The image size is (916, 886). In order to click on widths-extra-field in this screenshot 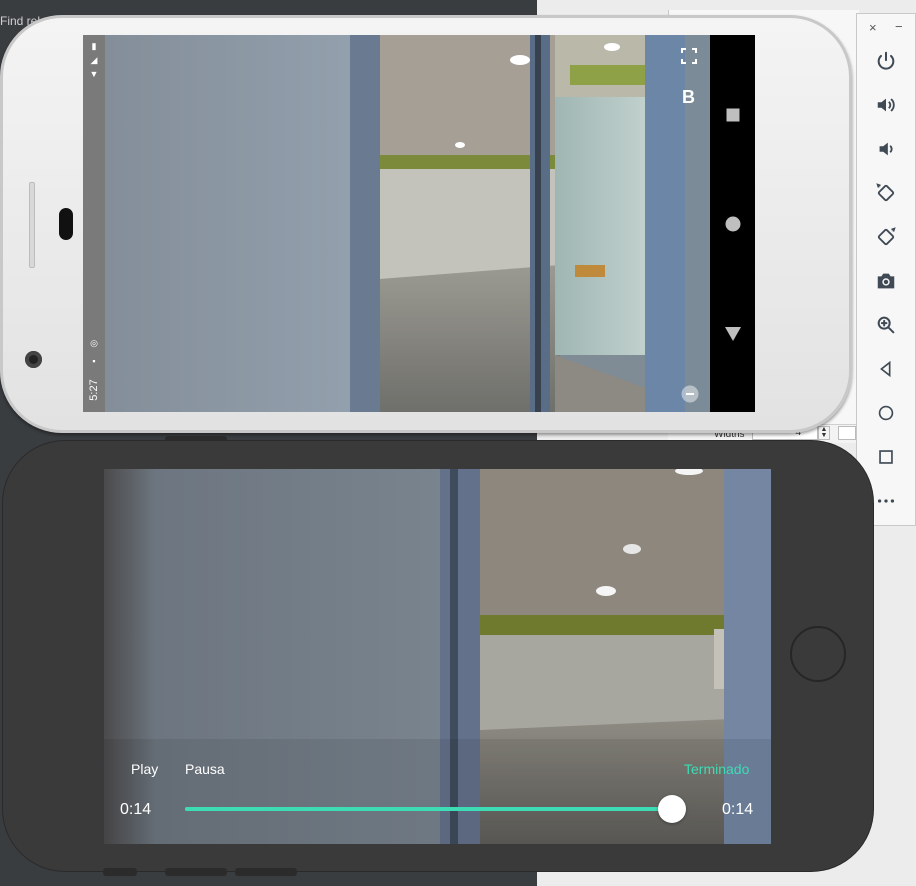, I will do `click(847, 433)`.